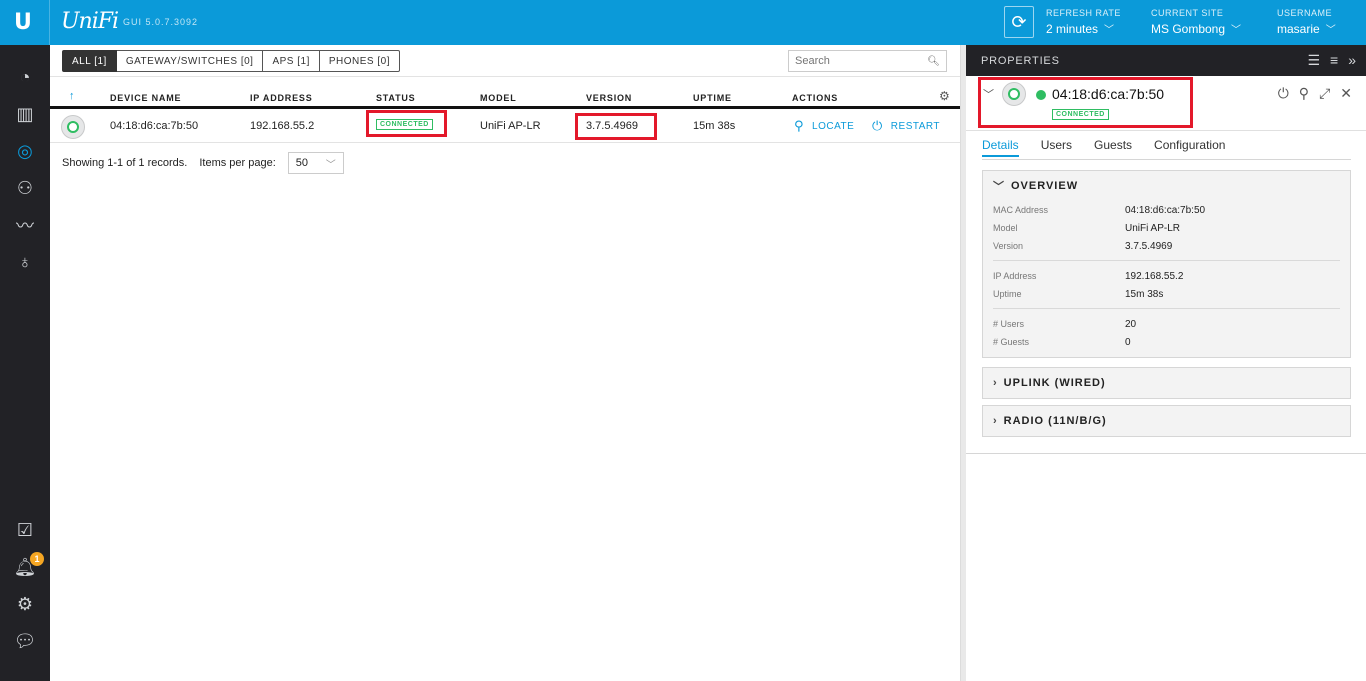 Image resolution: width=1366 pixels, height=681 pixels. What do you see at coordinates (1011, 342) in the screenshot?
I see `guests-label: # Guests` at bounding box center [1011, 342].